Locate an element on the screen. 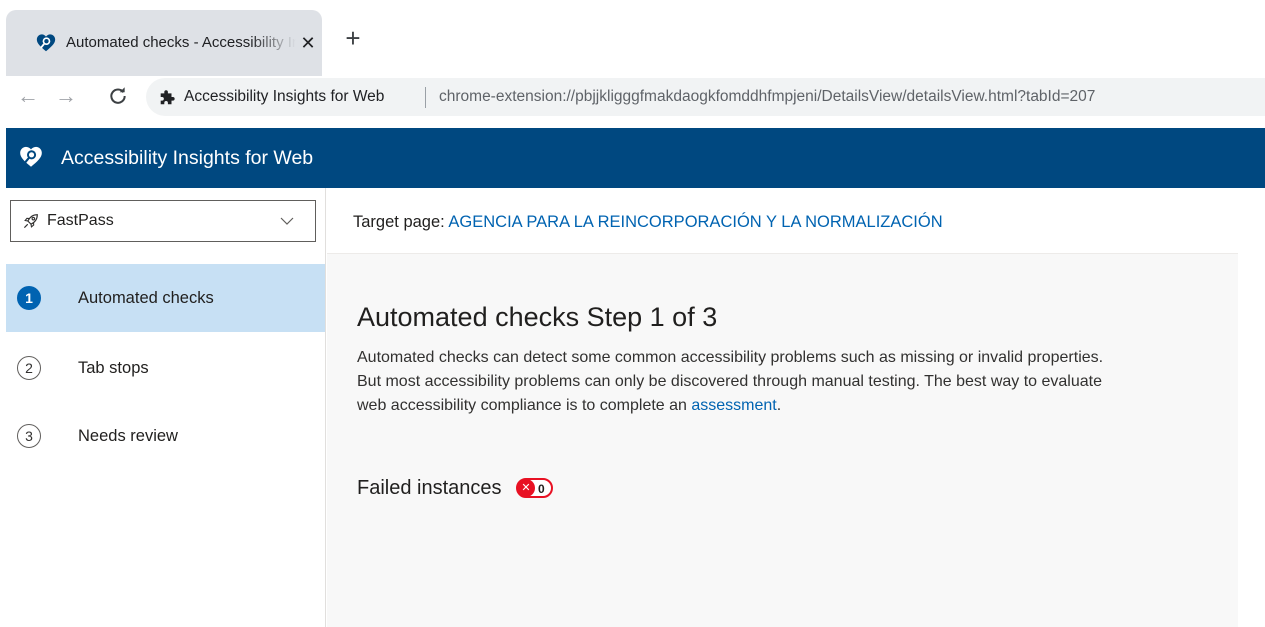  nav-item-label: Tab stops is located at coordinates (113, 368).